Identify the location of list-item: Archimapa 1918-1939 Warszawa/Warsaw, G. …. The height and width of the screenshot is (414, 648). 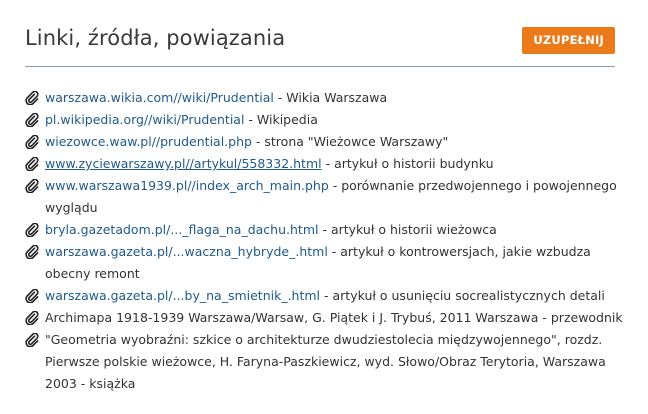
(325, 318).